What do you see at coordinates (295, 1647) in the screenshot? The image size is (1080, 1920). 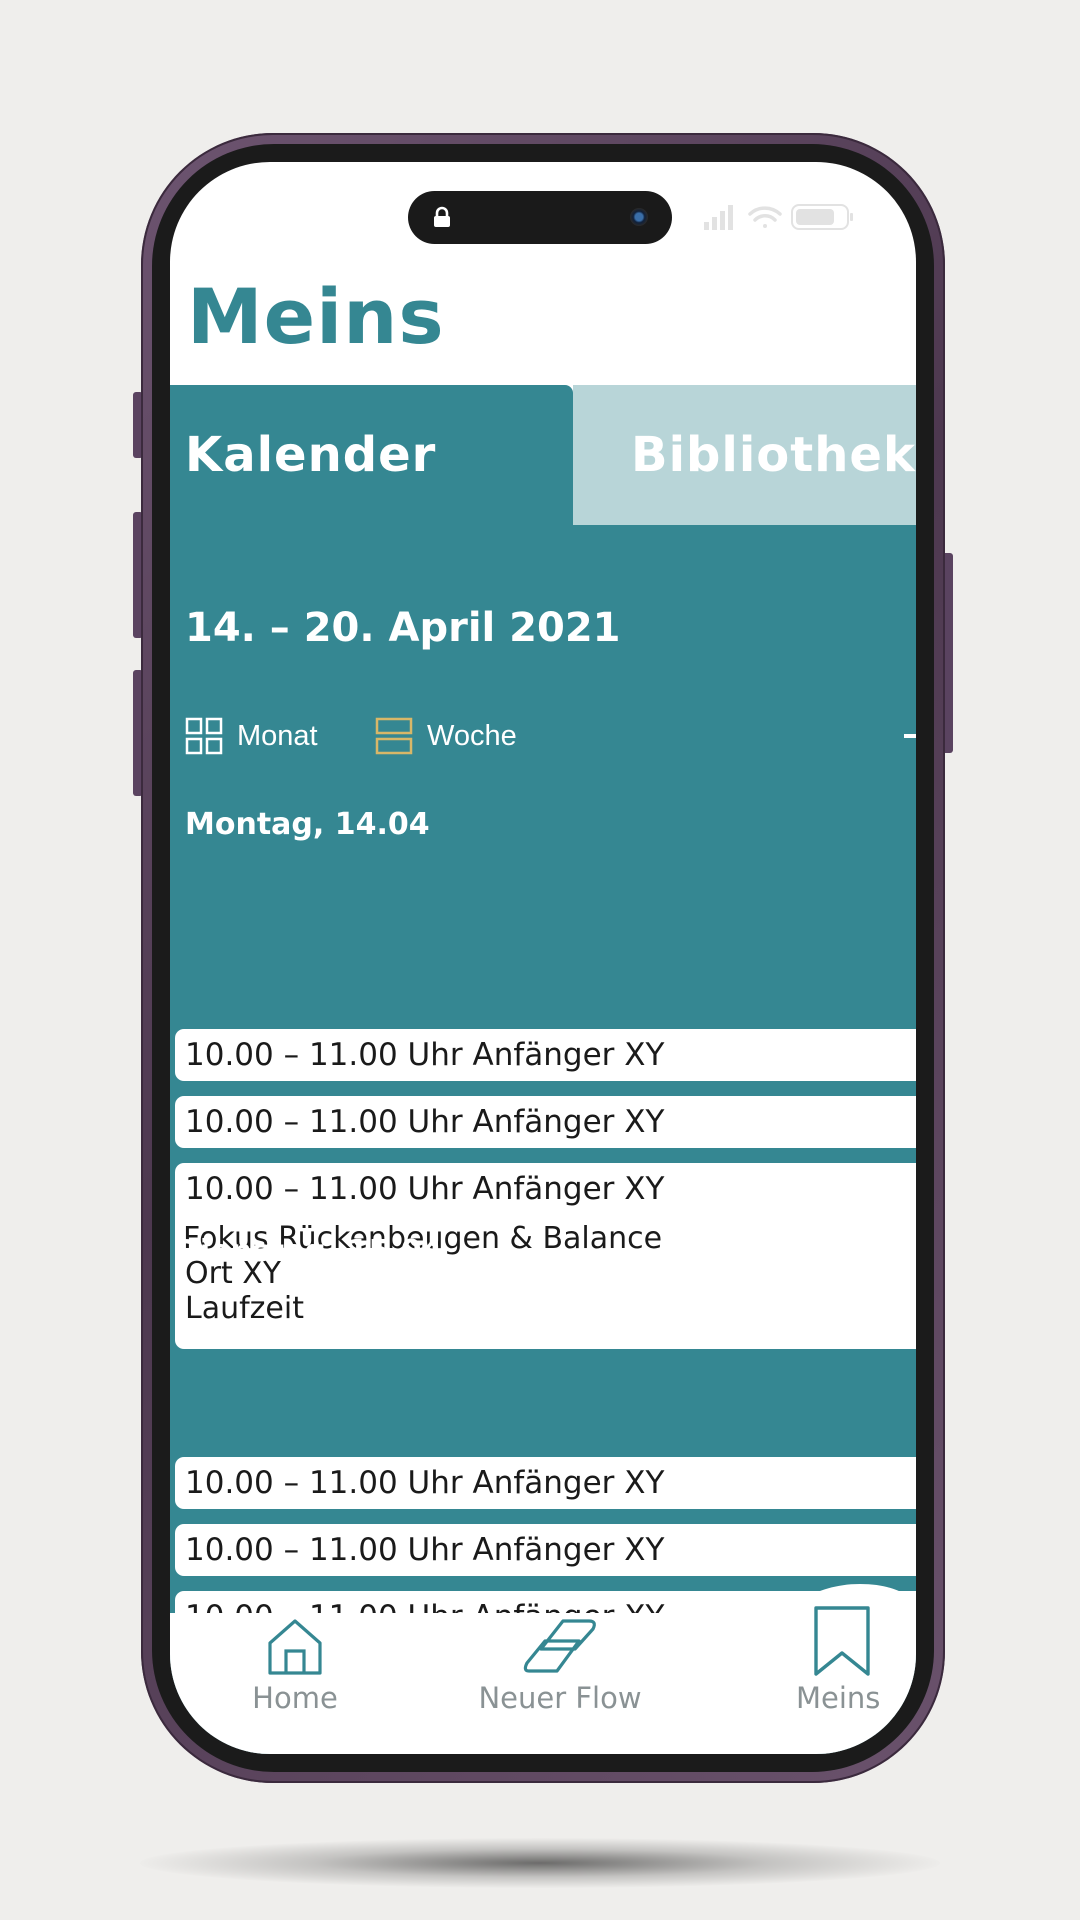 I see `home-icon` at bounding box center [295, 1647].